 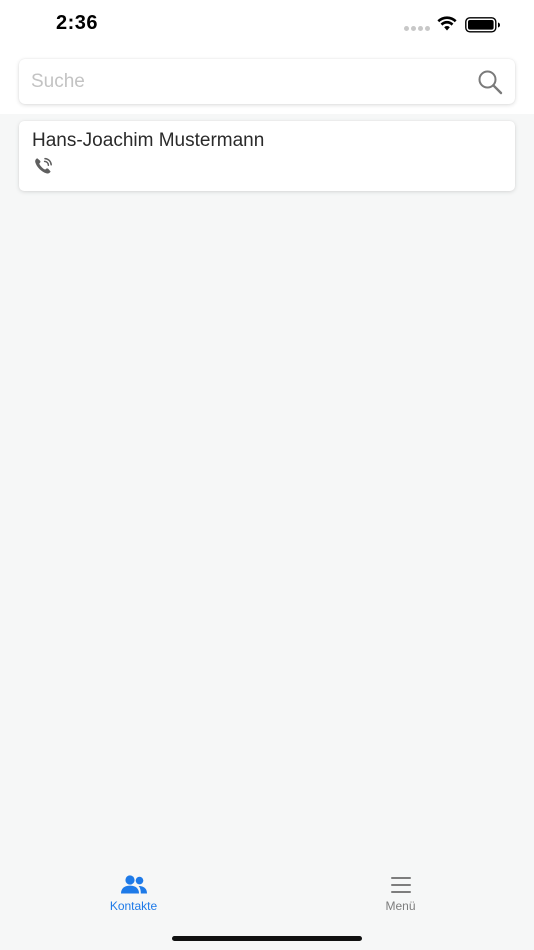 I want to click on contact-name: Hans-Joachim Mustermann, so click(x=148, y=140).